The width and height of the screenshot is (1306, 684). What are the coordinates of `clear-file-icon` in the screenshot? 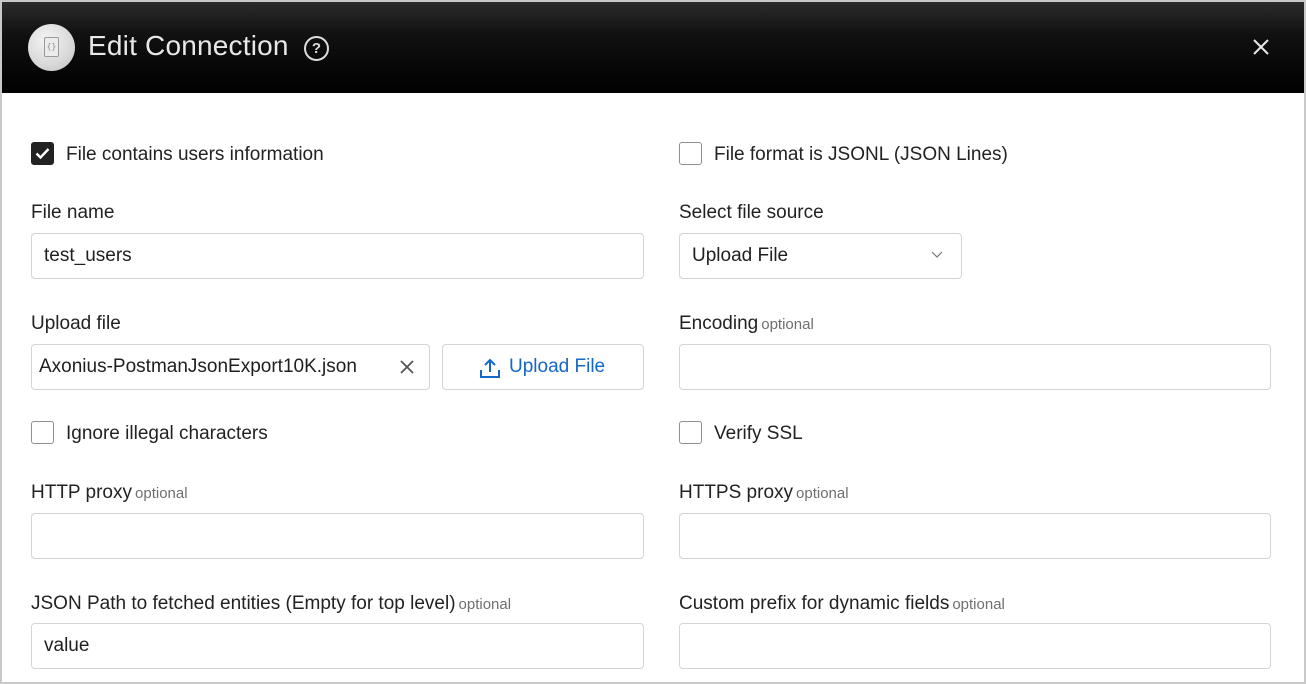 It's located at (407, 367).